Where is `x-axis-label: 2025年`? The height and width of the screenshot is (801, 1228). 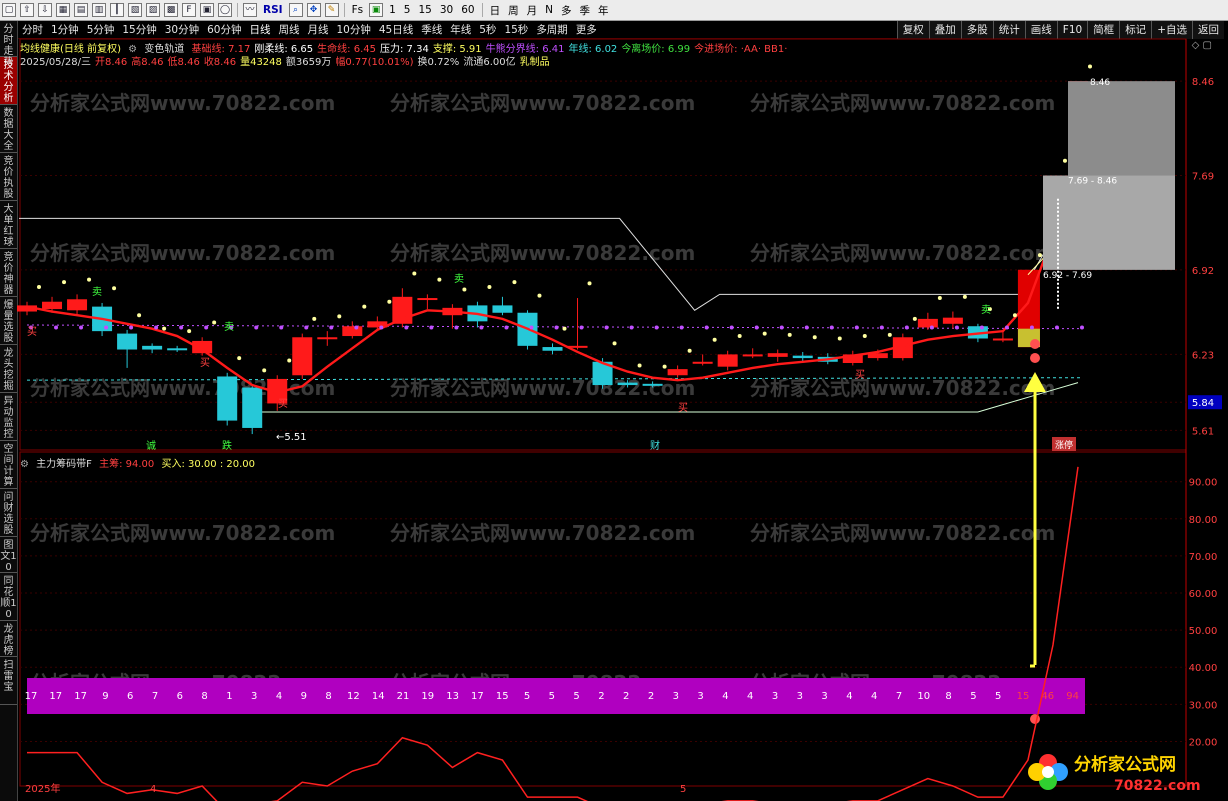 x-axis-label: 2025年 is located at coordinates (42, 788).